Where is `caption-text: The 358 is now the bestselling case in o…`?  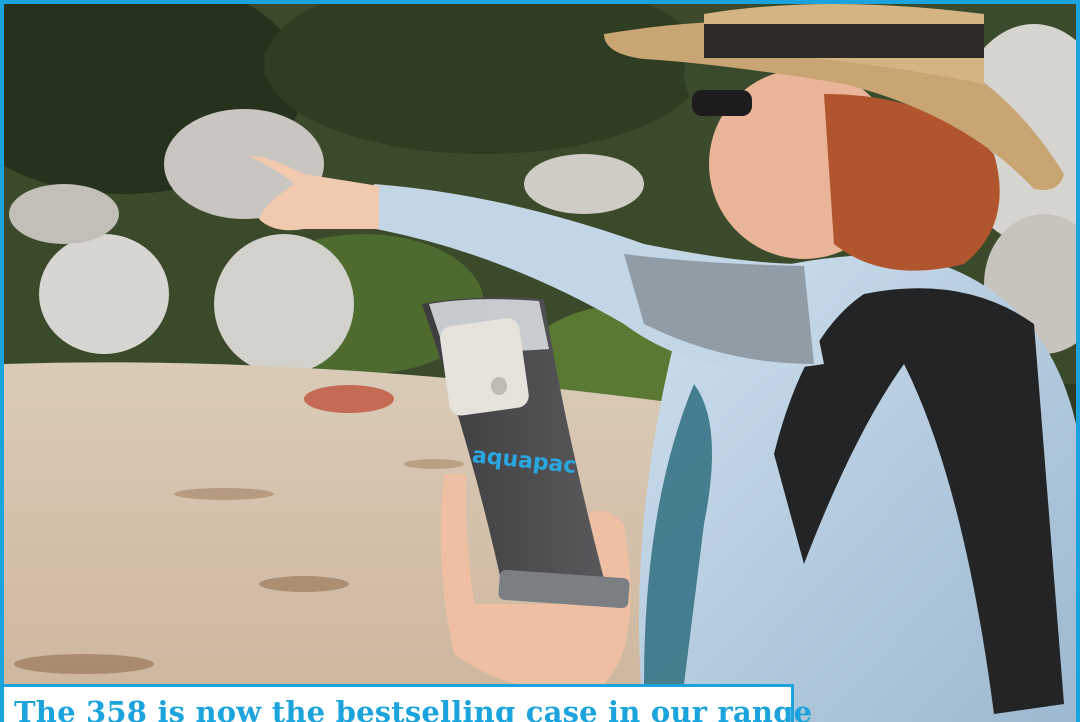
caption-text: The 358 is now the bestselling case in o… is located at coordinates (413, 708).